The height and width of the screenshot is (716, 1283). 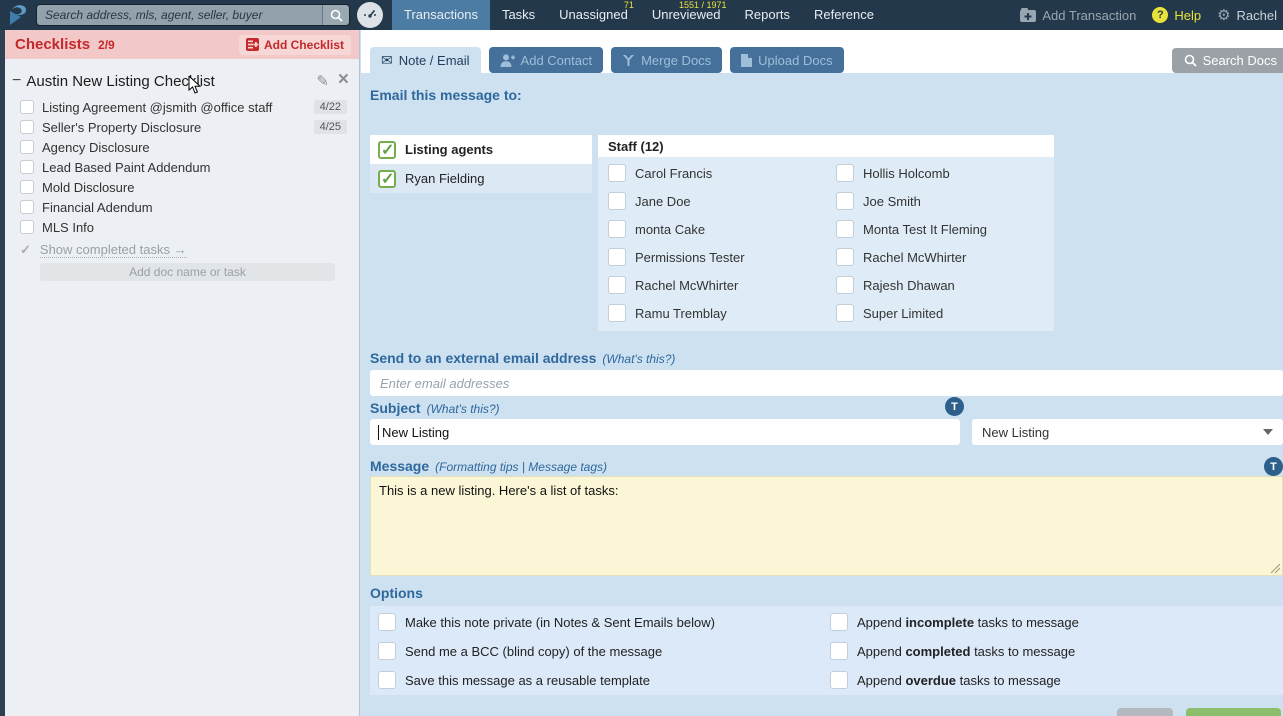 I want to click on staff-item: Jane Doe, so click(x=712, y=201).